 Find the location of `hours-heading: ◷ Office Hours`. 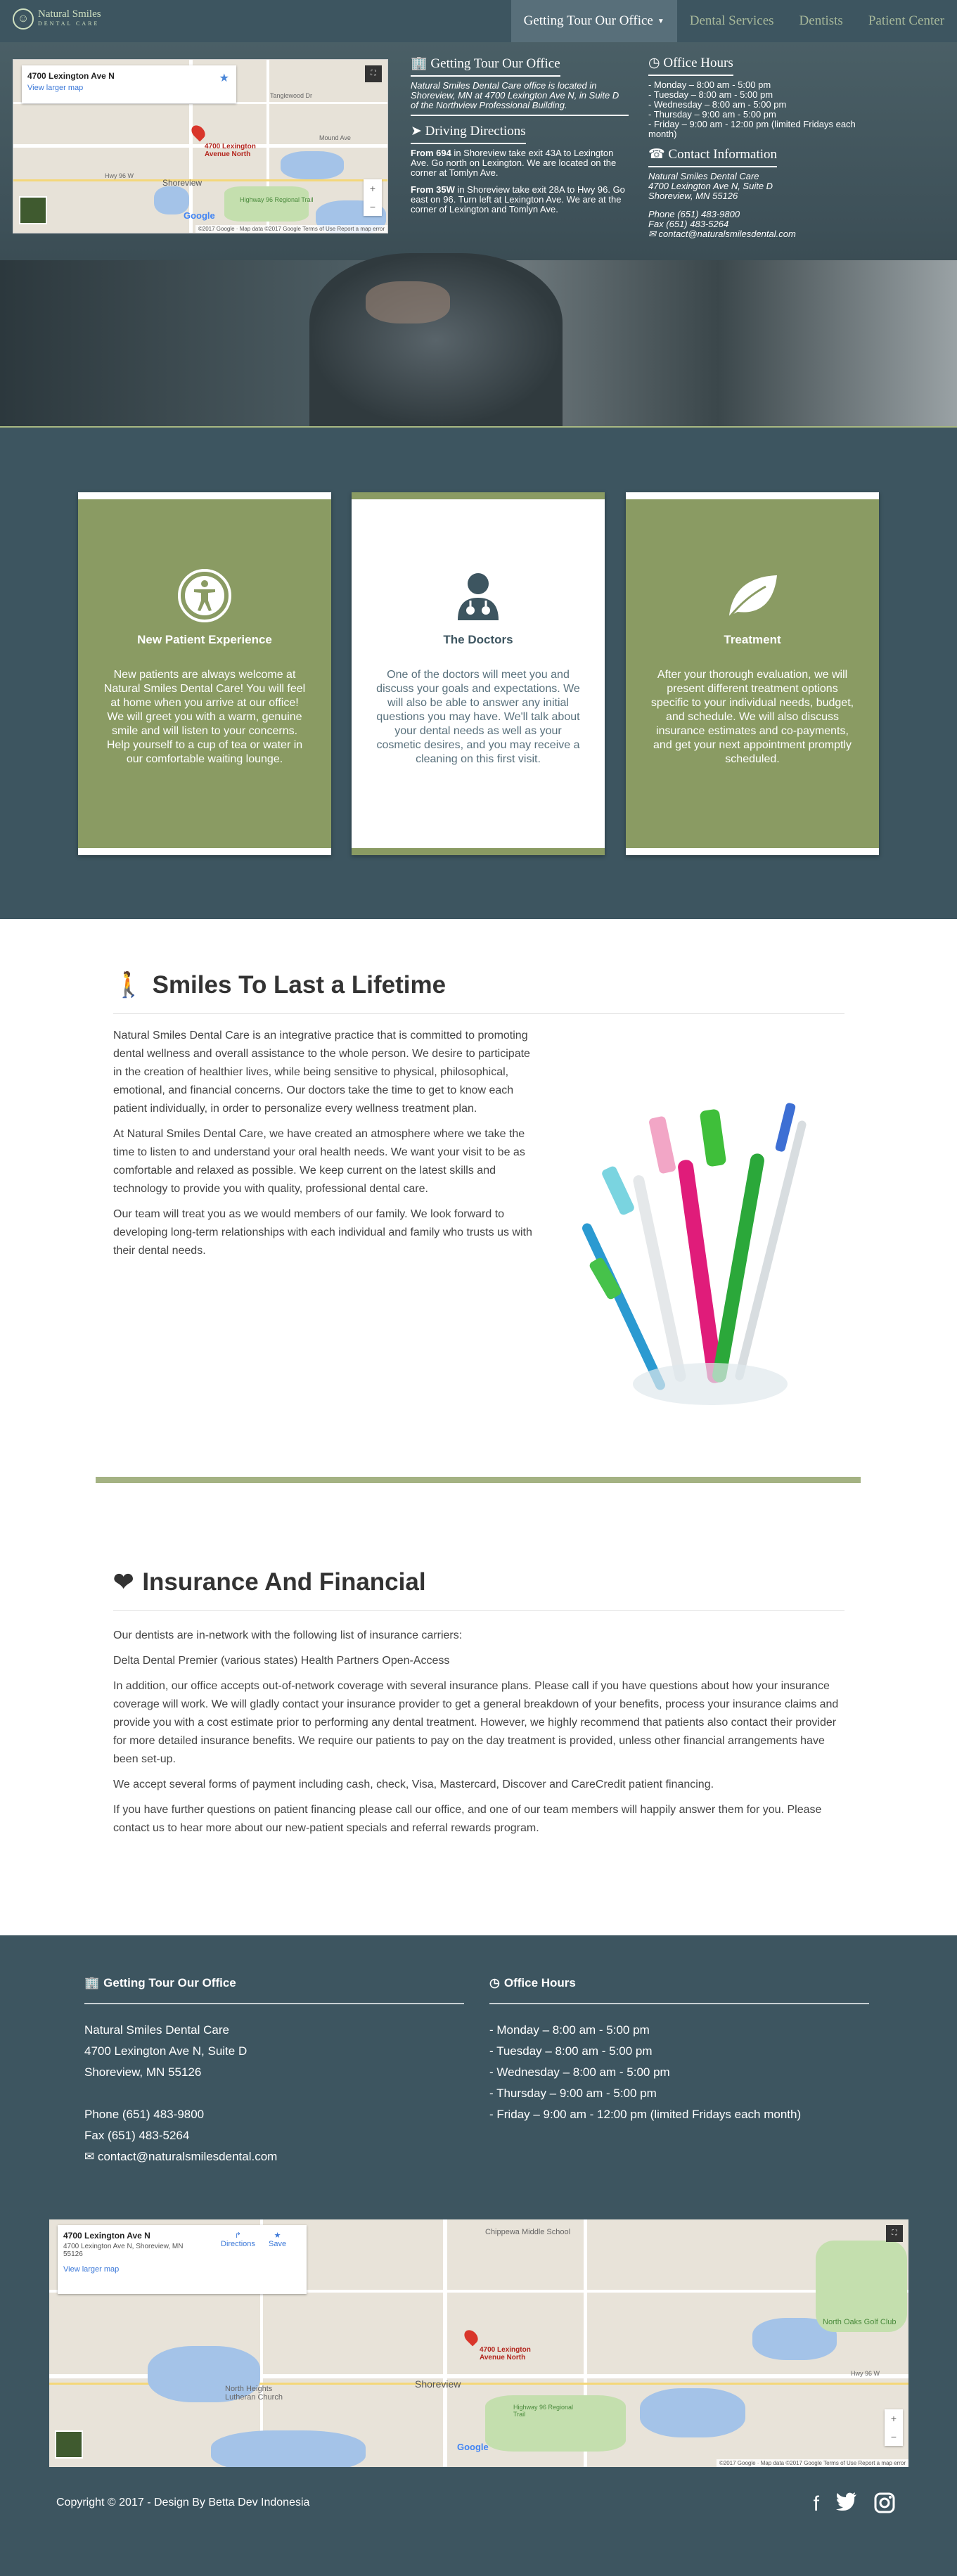

hours-heading: ◷ Office Hours is located at coordinates (690, 65).